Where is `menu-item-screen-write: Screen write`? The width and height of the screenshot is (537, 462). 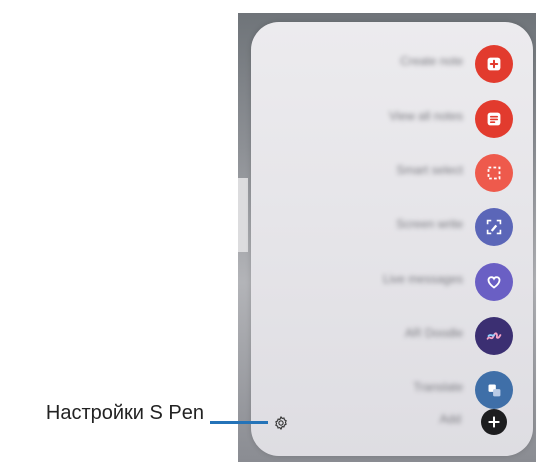
menu-item-screen-write: Screen write is located at coordinates (392, 227).